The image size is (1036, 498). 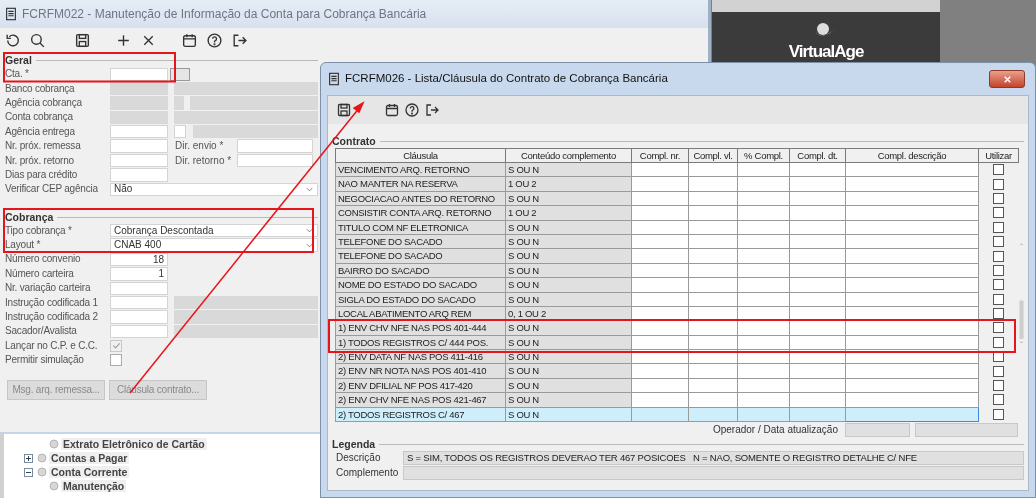 What do you see at coordinates (139, 274) in the screenshot?
I see `input-field: 1` at bounding box center [139, 274].